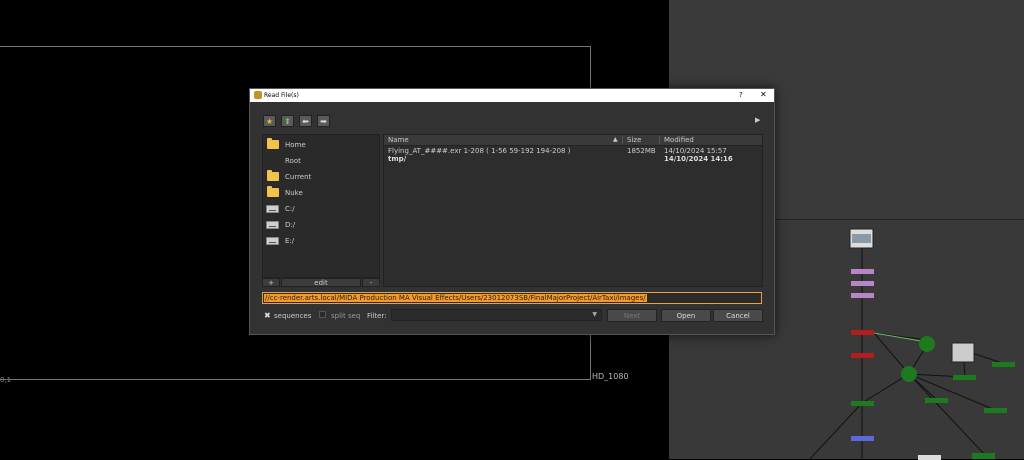  I want to click on sequences-checkbox: ✖, so click(267, 315).